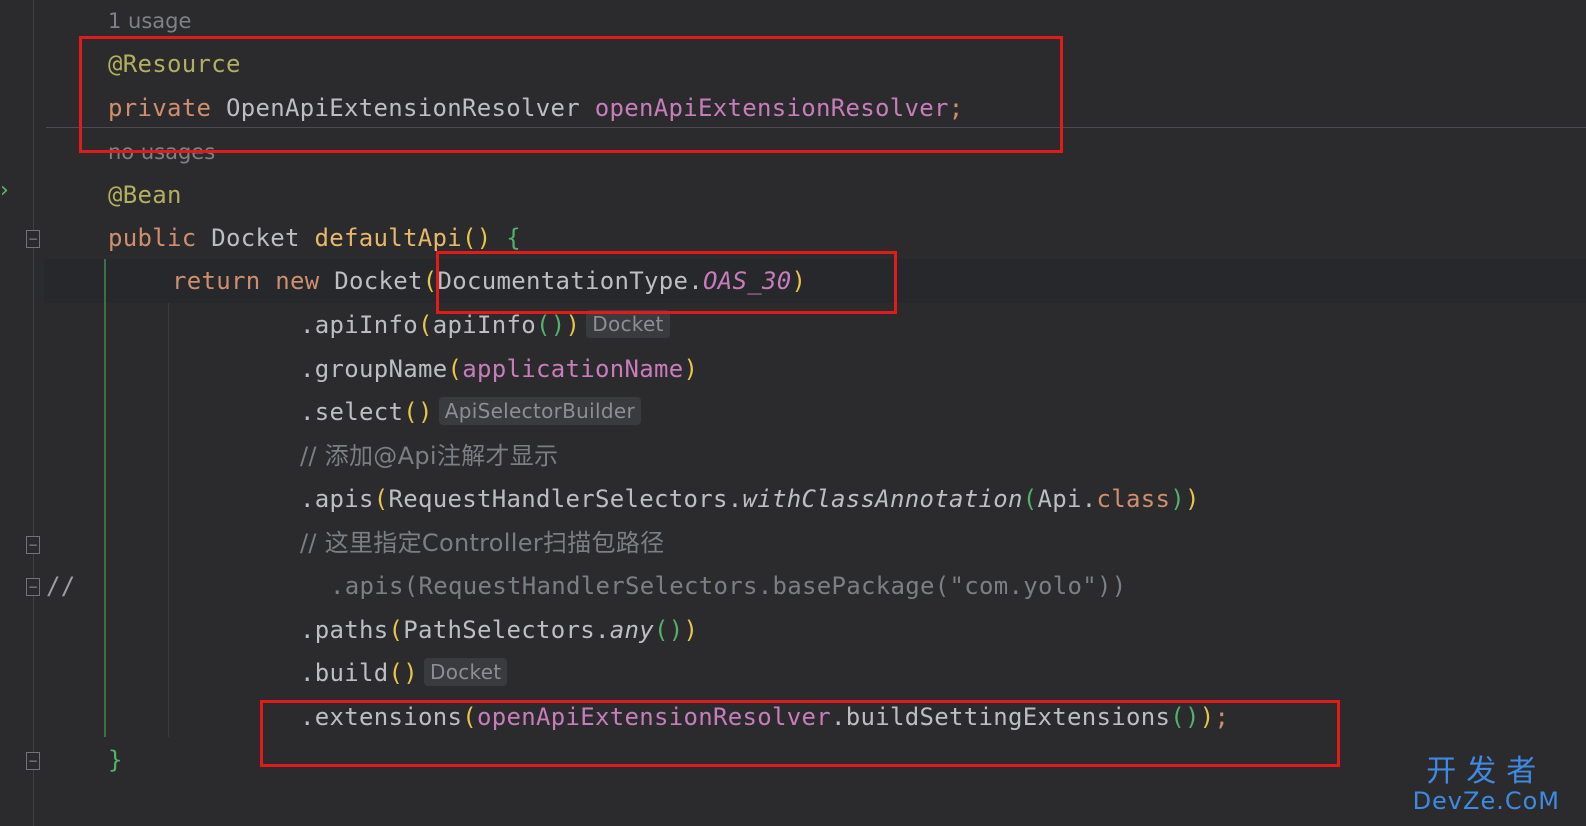  What do you see at coordinates (571, 94) in the screenshot?
I see `highlight-box-resource` at bounding box center [571, 94].